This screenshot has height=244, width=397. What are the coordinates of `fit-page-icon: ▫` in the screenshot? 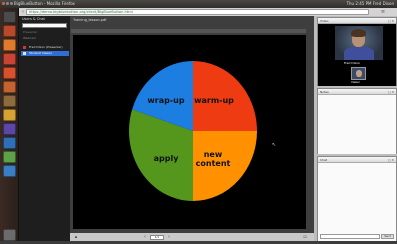 It's located at (305, 237).